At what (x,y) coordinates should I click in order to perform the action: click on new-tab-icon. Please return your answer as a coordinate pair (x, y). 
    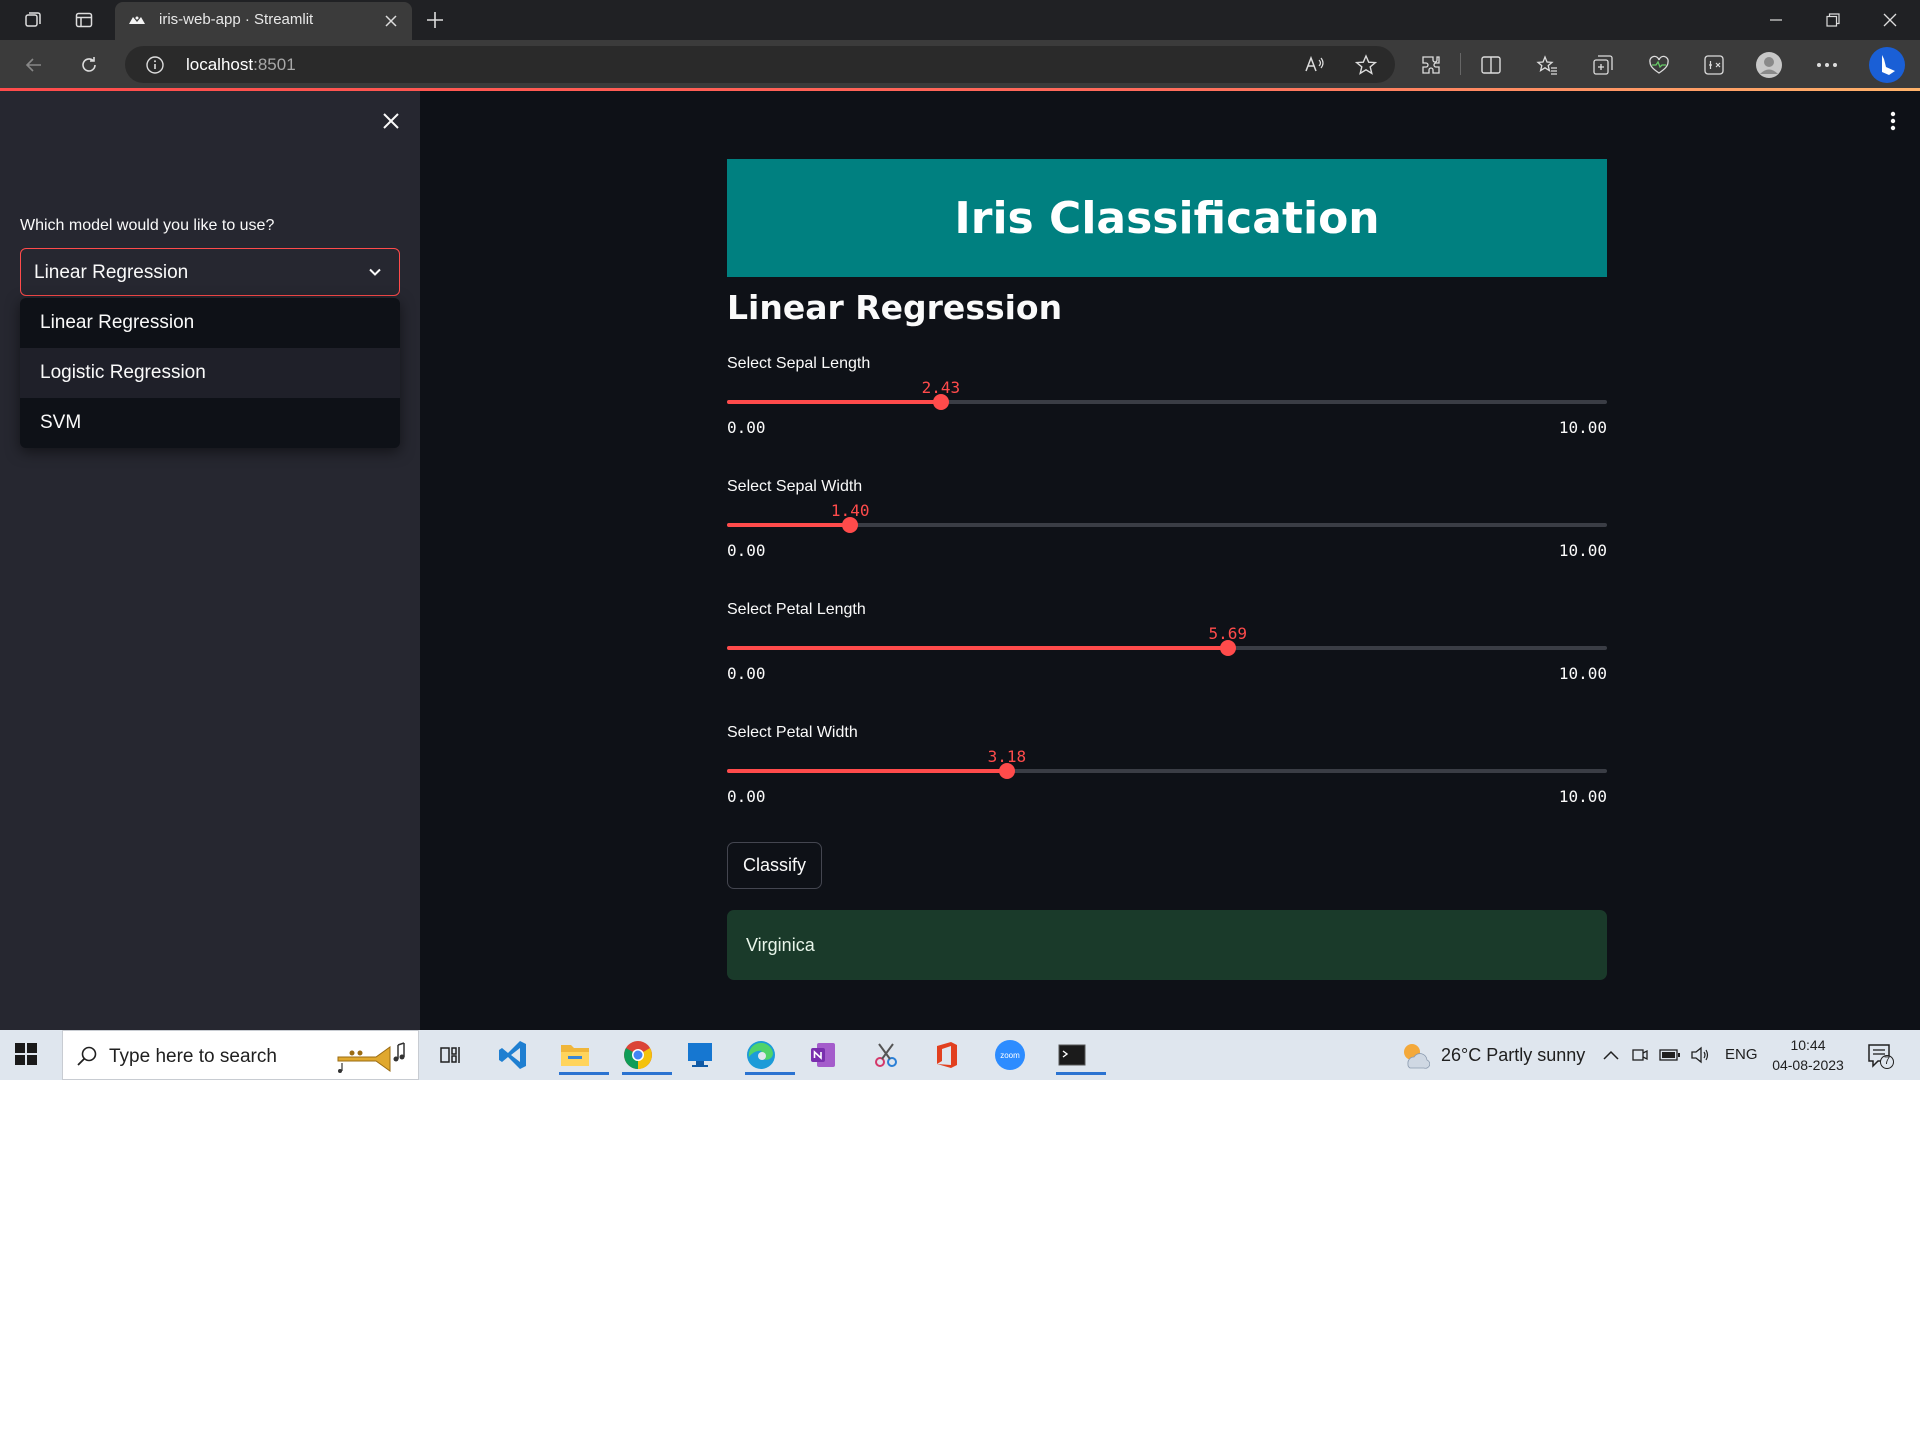
    Looking at the image, I should click on (435, 20).